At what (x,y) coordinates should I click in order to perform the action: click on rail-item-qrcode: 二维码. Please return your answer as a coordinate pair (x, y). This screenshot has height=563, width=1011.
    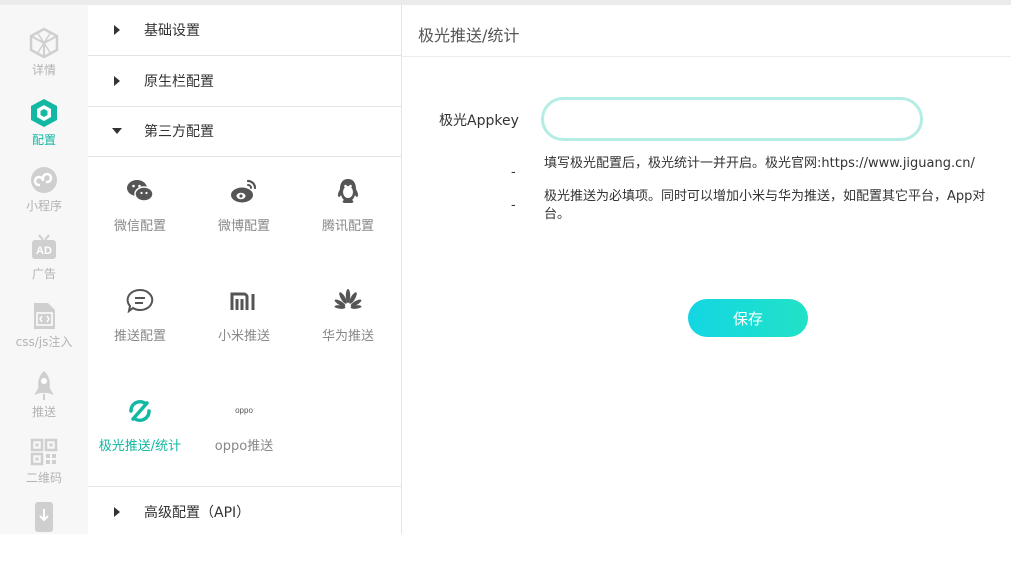
    Looking at the image, I should click on (44, 468).